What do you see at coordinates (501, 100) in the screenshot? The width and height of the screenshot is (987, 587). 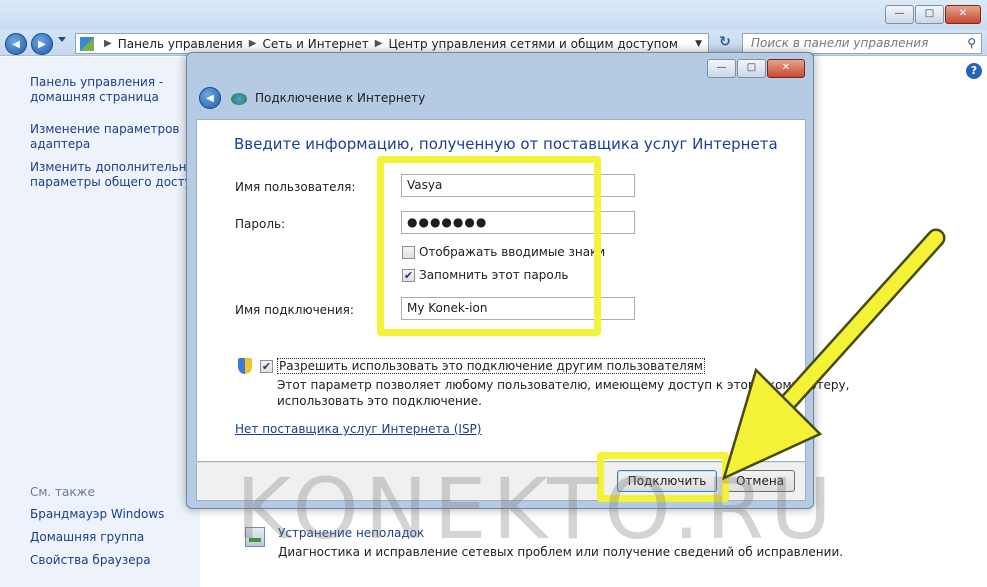 I see `dialog-header: ◀ Подключение к Интернету` at bounding box center [501, 100].